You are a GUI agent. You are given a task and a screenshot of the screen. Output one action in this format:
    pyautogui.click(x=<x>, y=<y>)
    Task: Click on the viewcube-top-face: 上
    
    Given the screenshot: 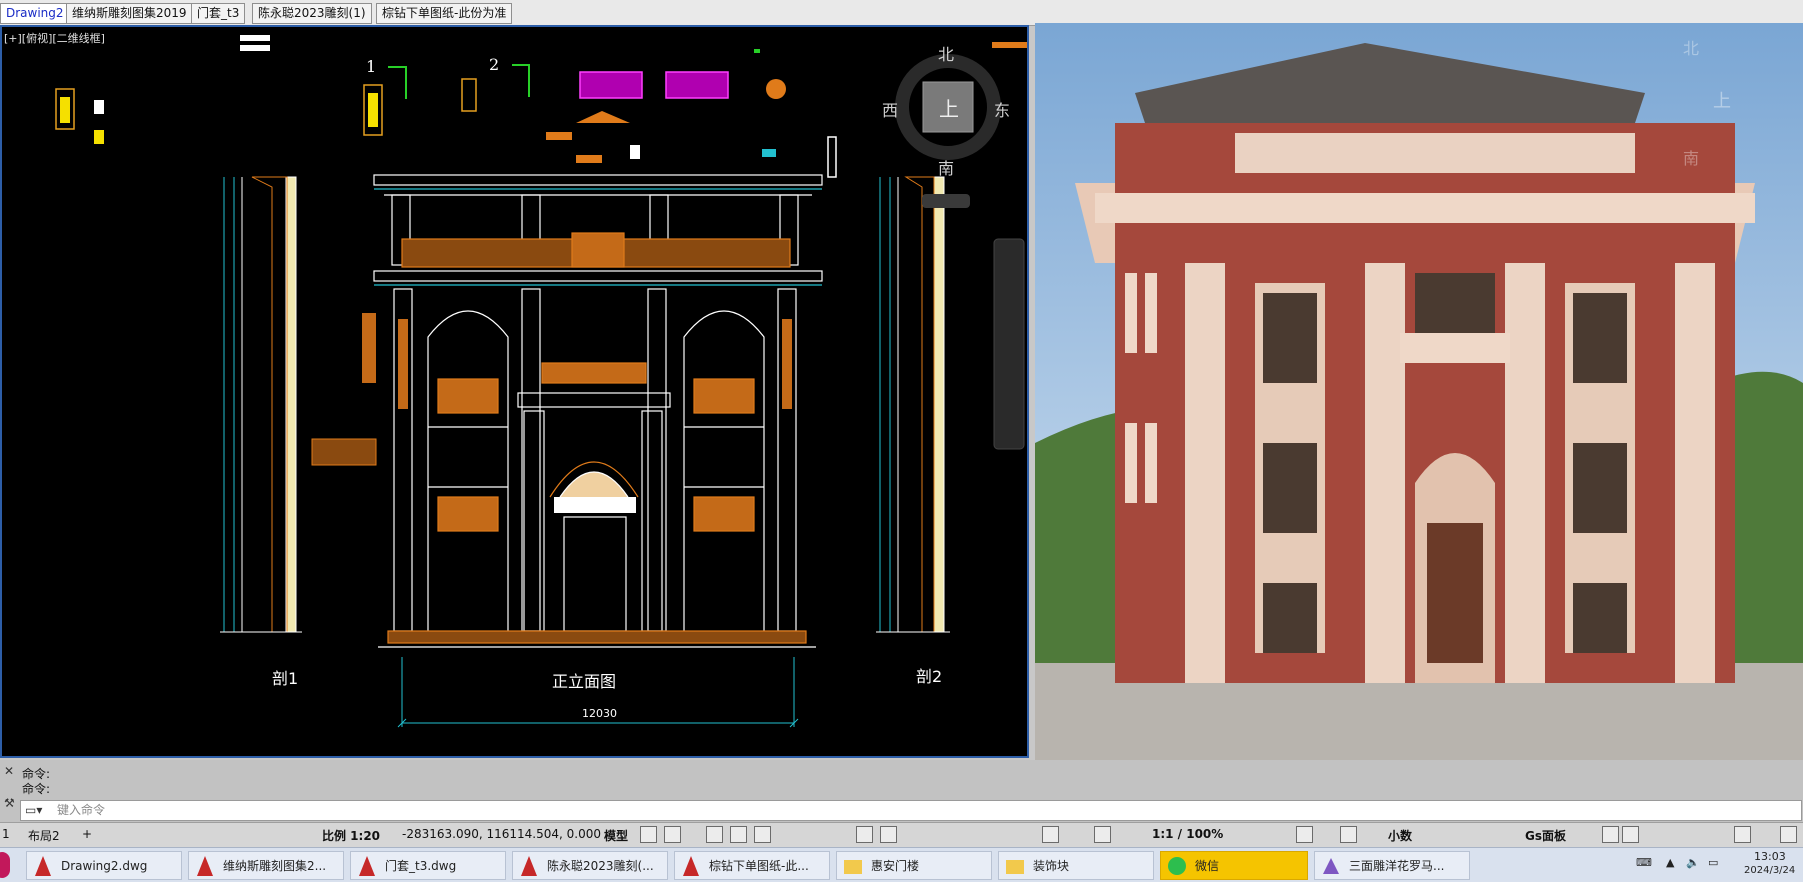 What is the action you would take?
    pyautogui.click(x=949, y=107)
    